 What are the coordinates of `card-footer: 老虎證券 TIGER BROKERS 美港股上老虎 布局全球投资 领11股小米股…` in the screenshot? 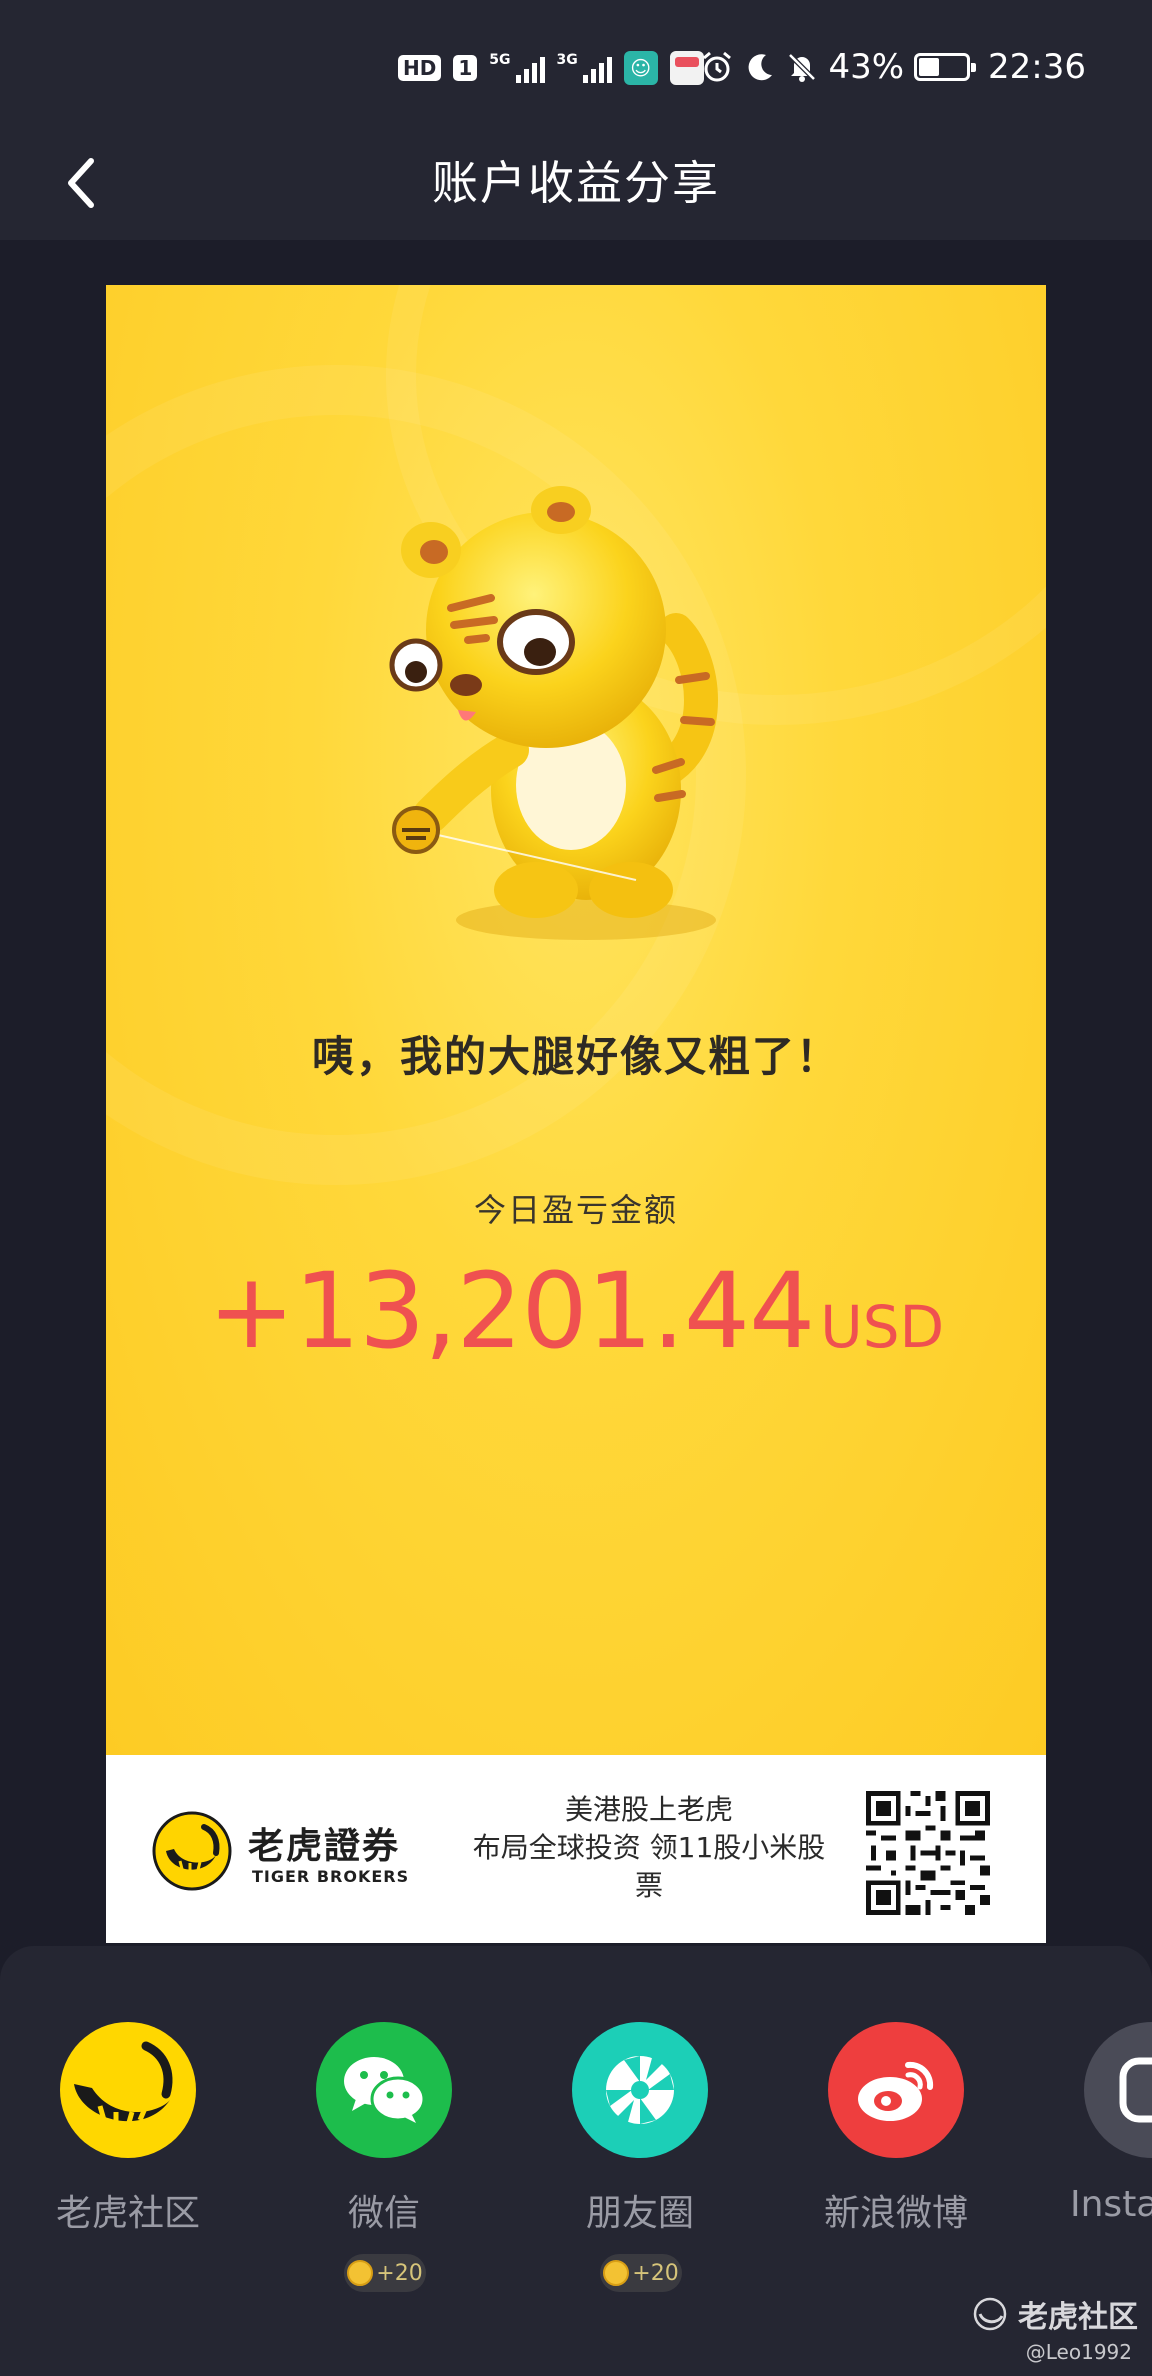 It's located at (576, 1849).